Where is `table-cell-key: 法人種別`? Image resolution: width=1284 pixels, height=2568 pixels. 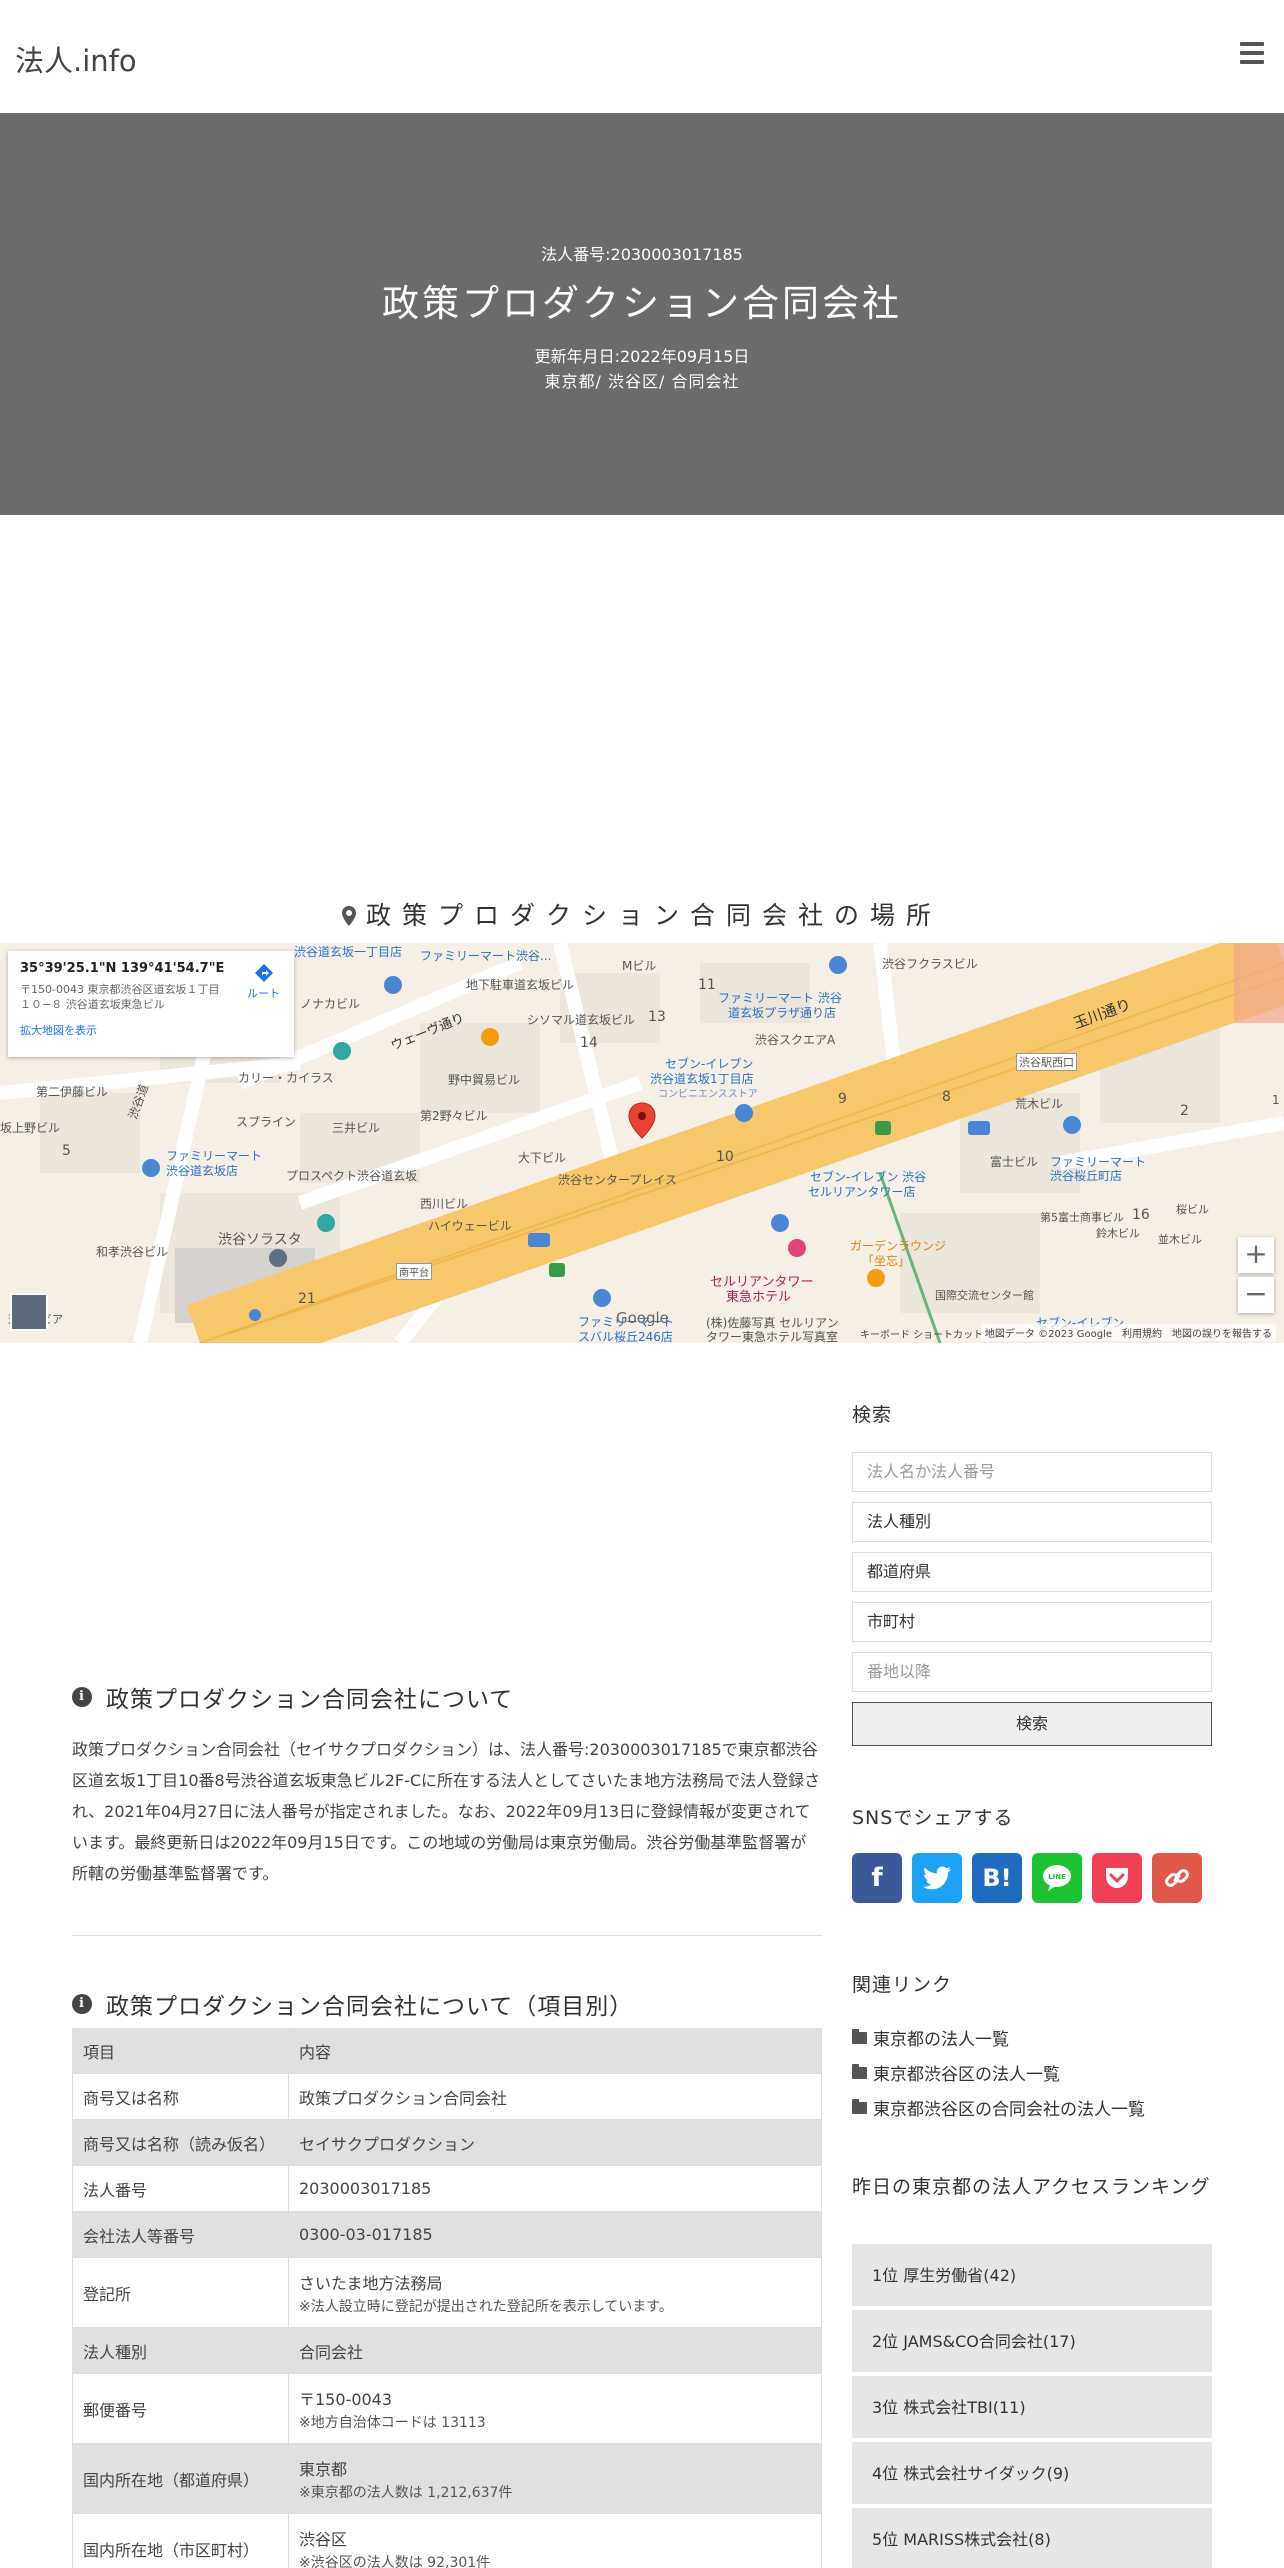
table-cell-key: 法人種別 is located at coordinates (180, 2350).